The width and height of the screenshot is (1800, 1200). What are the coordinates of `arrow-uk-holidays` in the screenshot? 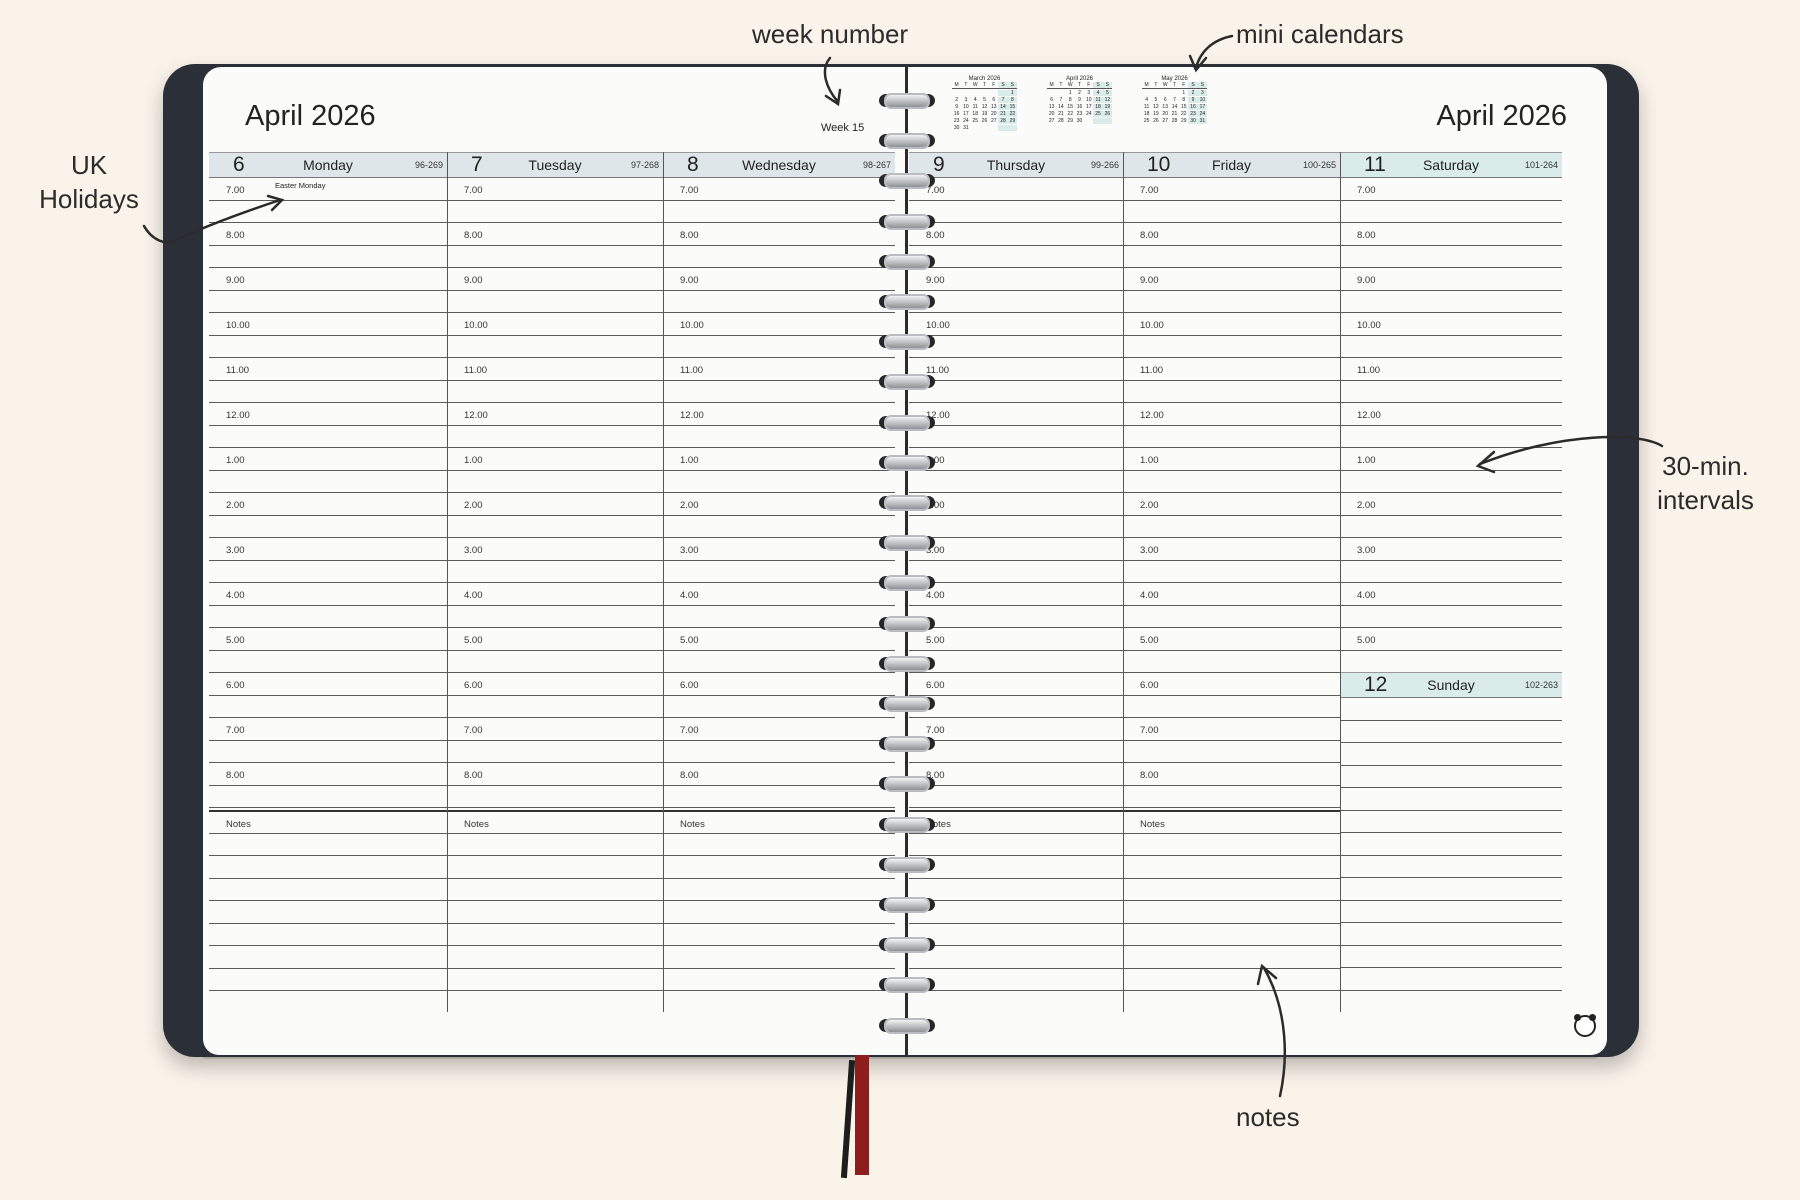 It's located at (212, 221).